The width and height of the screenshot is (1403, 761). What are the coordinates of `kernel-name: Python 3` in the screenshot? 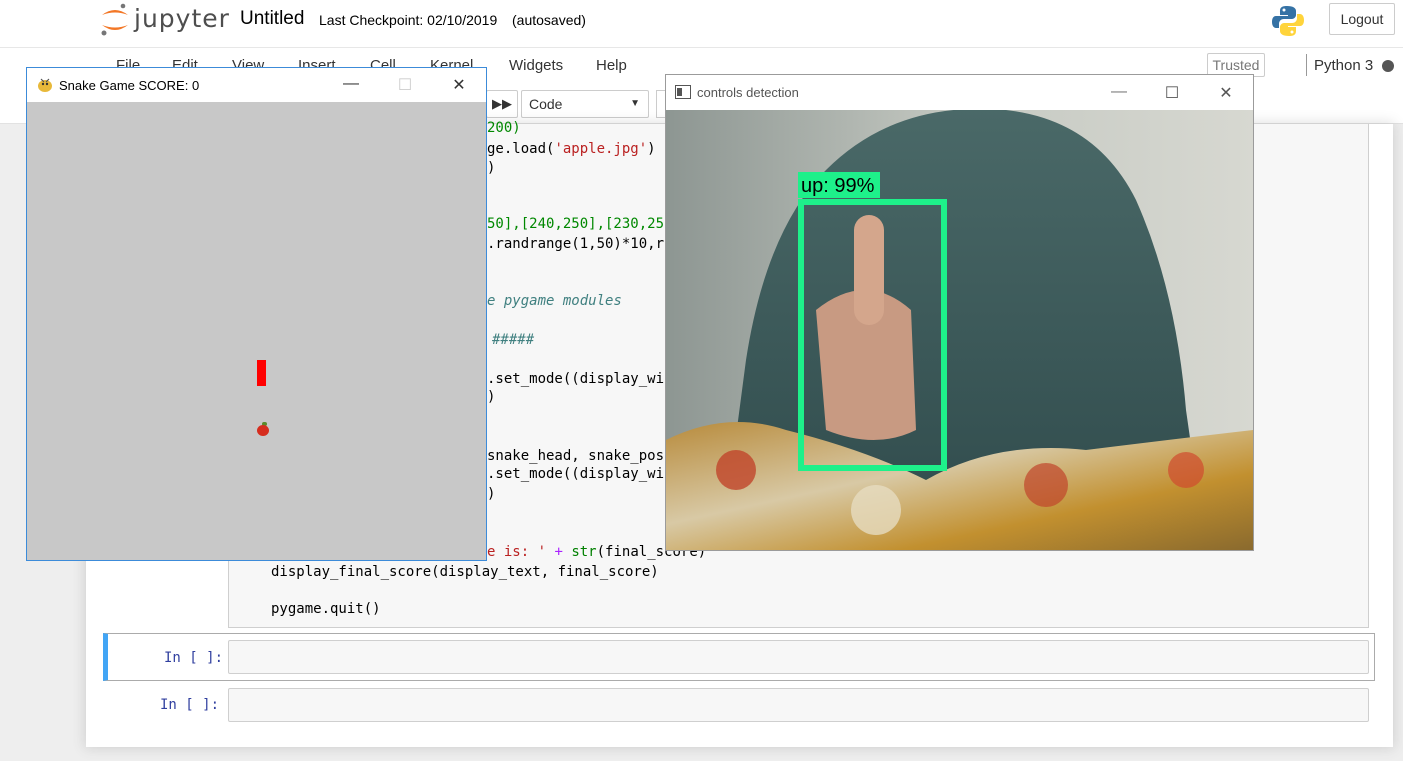 It's located at (1343, 65).